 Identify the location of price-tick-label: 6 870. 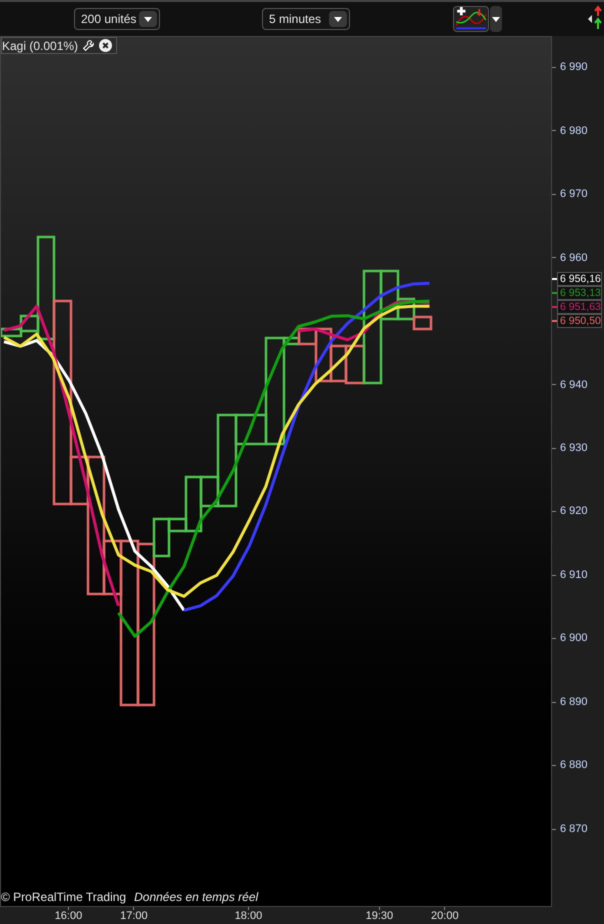
(574, 829).